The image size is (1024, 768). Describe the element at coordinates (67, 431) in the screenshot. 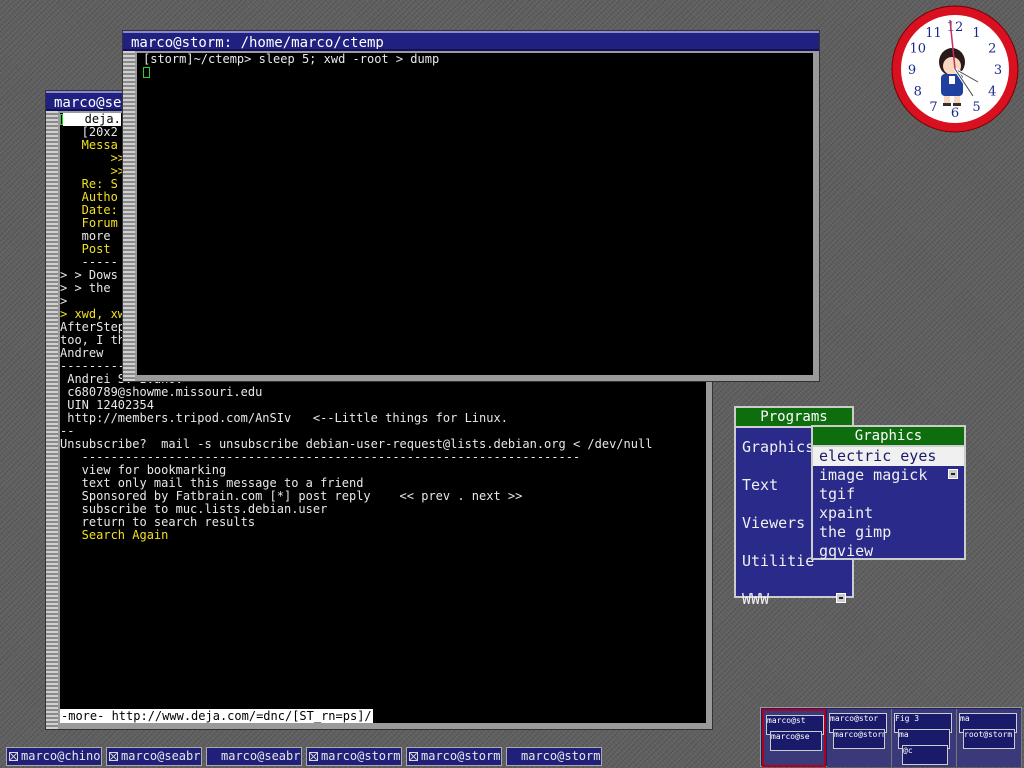

I see `terminal-line-text: --` at that location.